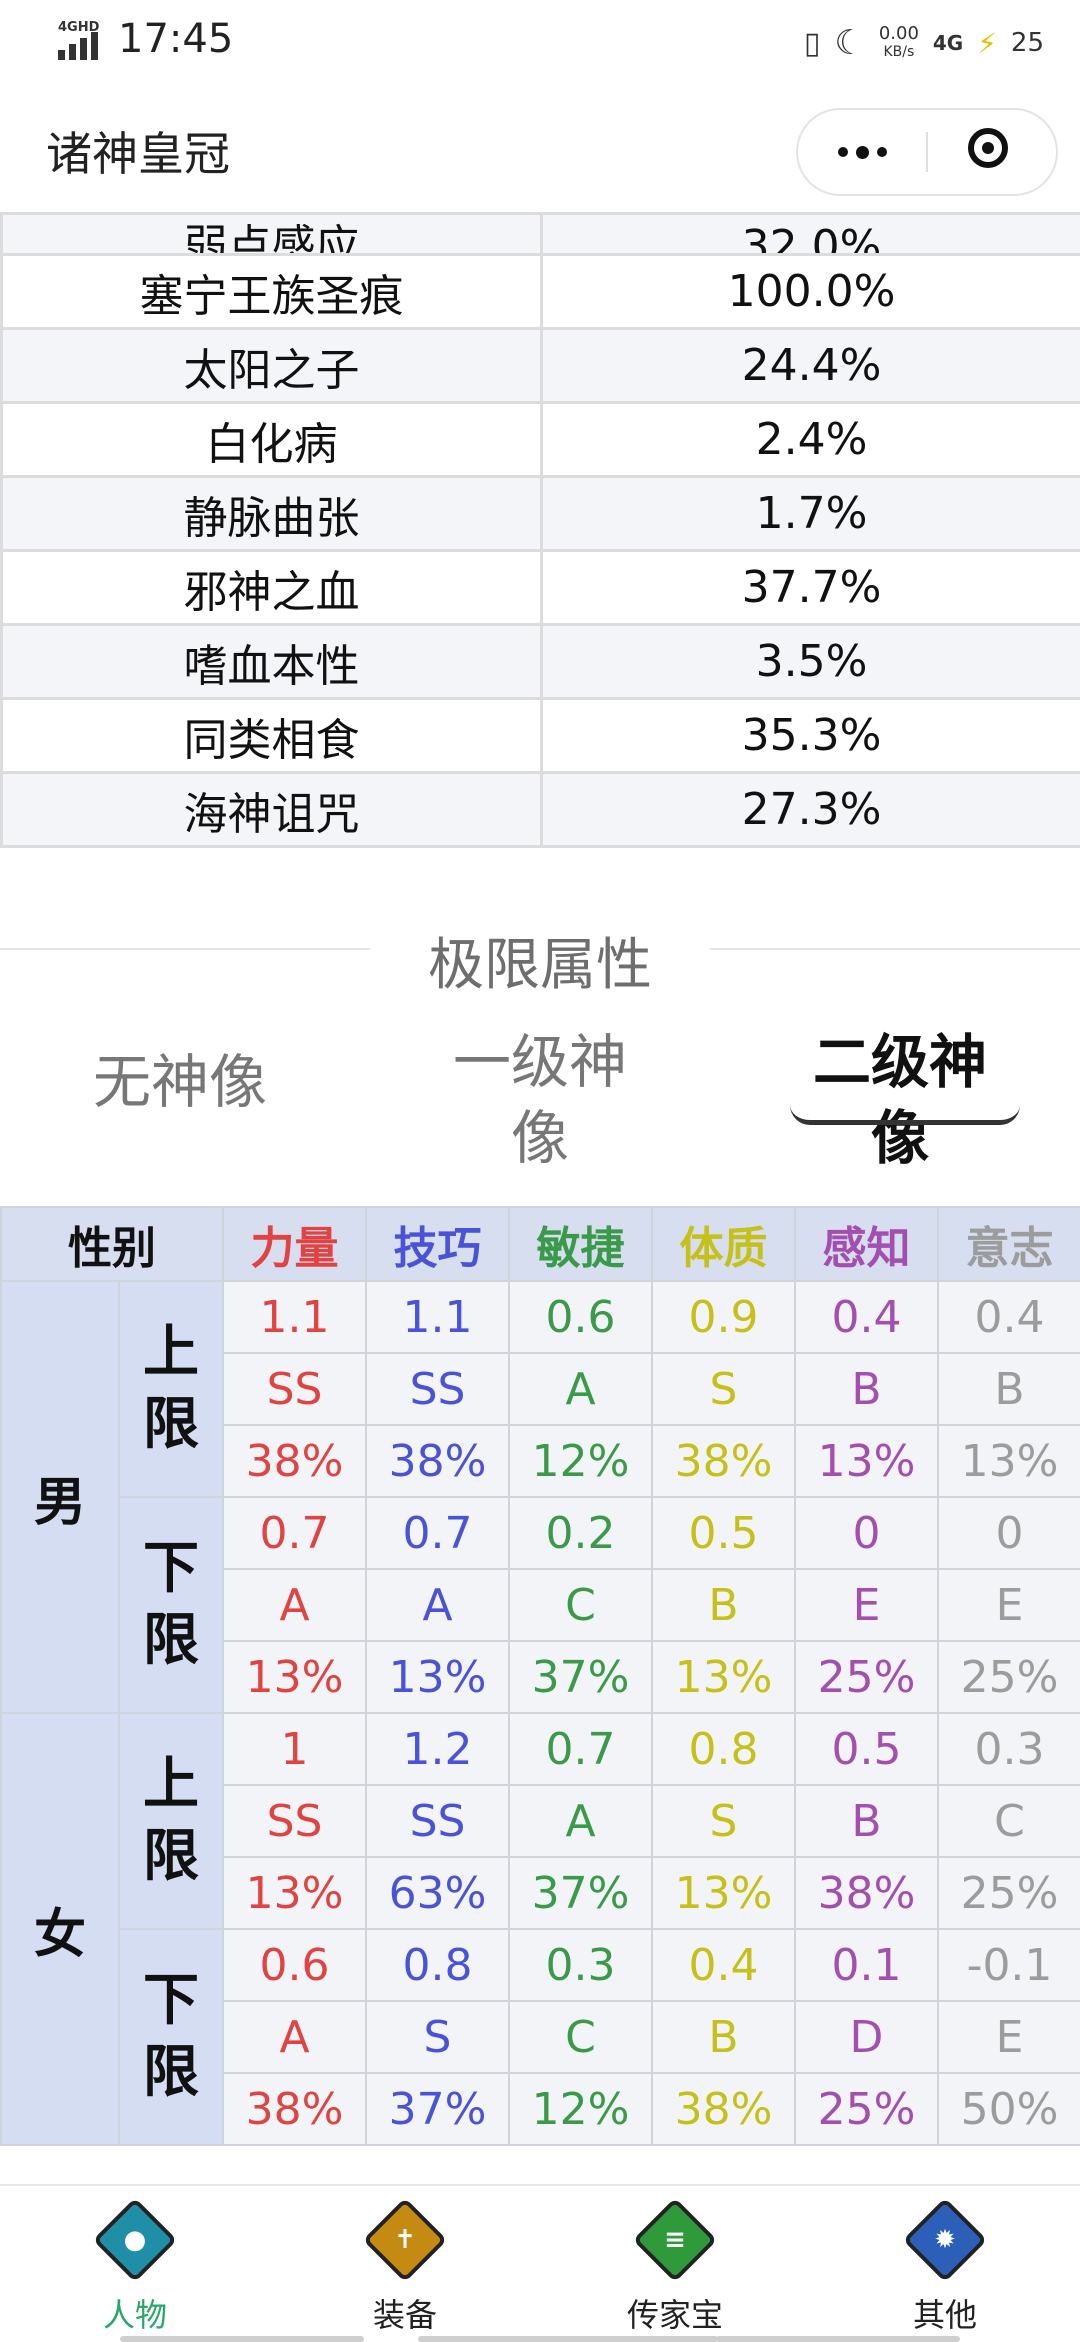 This screenshot has width=1080, height=2342. Describe the element at coordinates (437, 1749) in the screenshot. I see `attr-value: 1.2` at that location.